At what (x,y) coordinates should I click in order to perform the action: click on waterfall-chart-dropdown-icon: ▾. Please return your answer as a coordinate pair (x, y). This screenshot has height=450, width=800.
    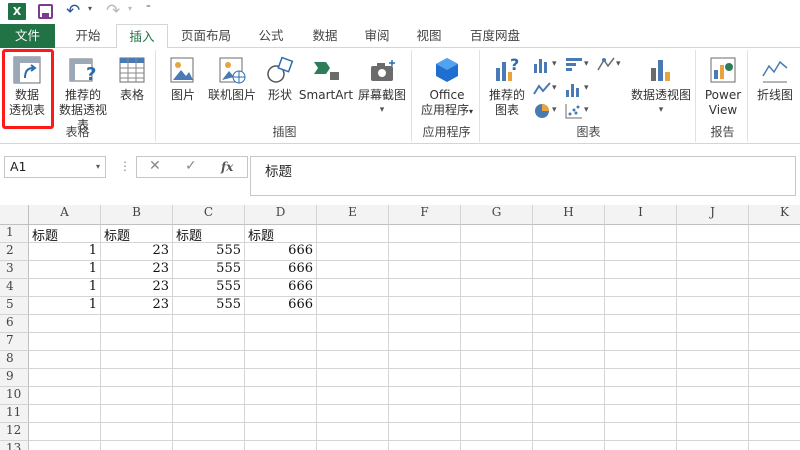
    Looking at the image, I should click on (618, 64).